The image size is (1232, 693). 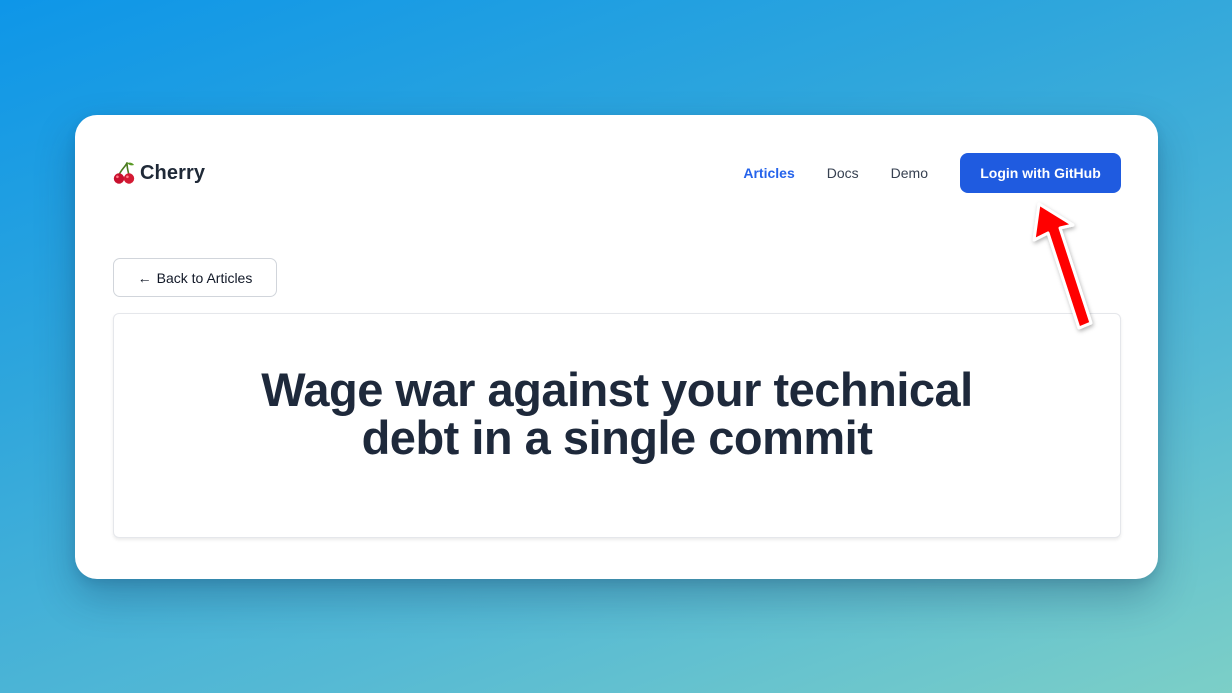 I want to click on login-with-github-button: Login with GitHub, so click(x=1040, y=173).